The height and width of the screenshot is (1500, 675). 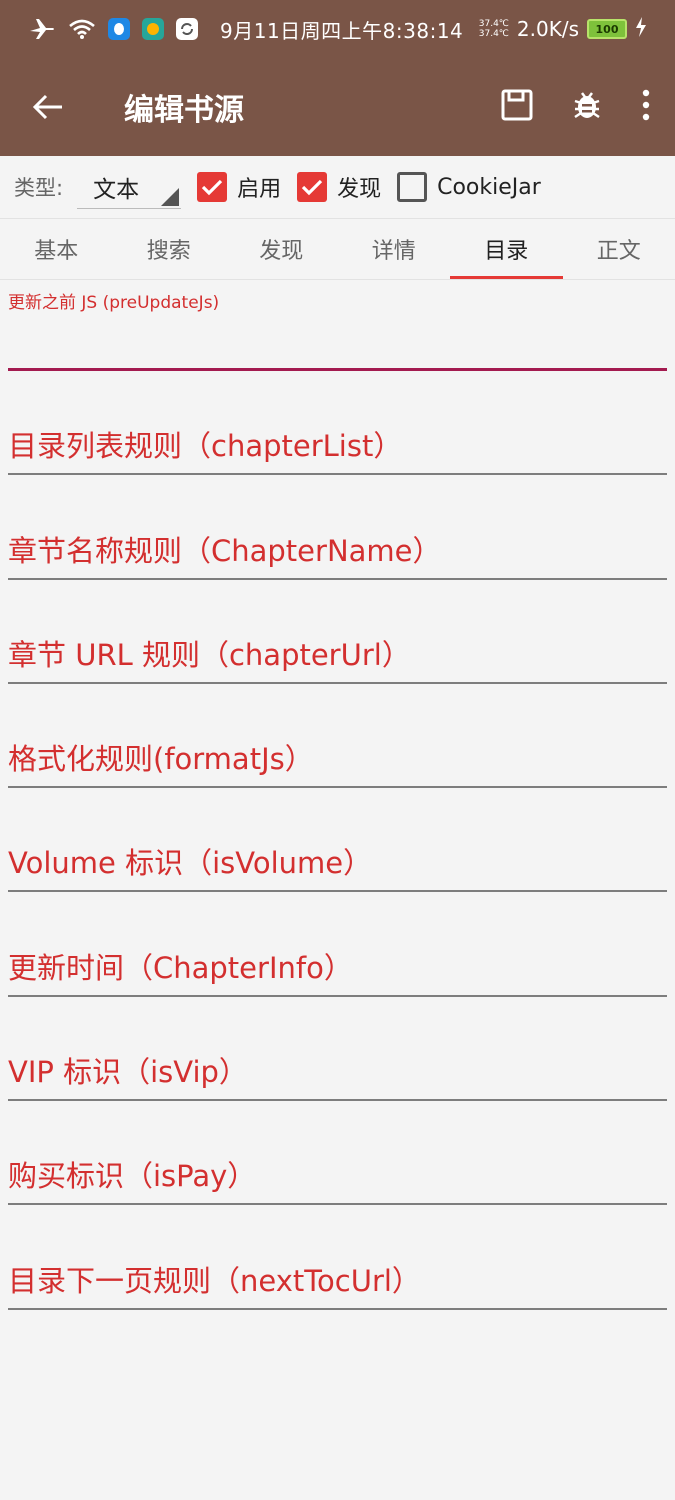 I want to click on field-hint: 目录下一页规则（nextTocUrl）, so click(x=214, y=1280).